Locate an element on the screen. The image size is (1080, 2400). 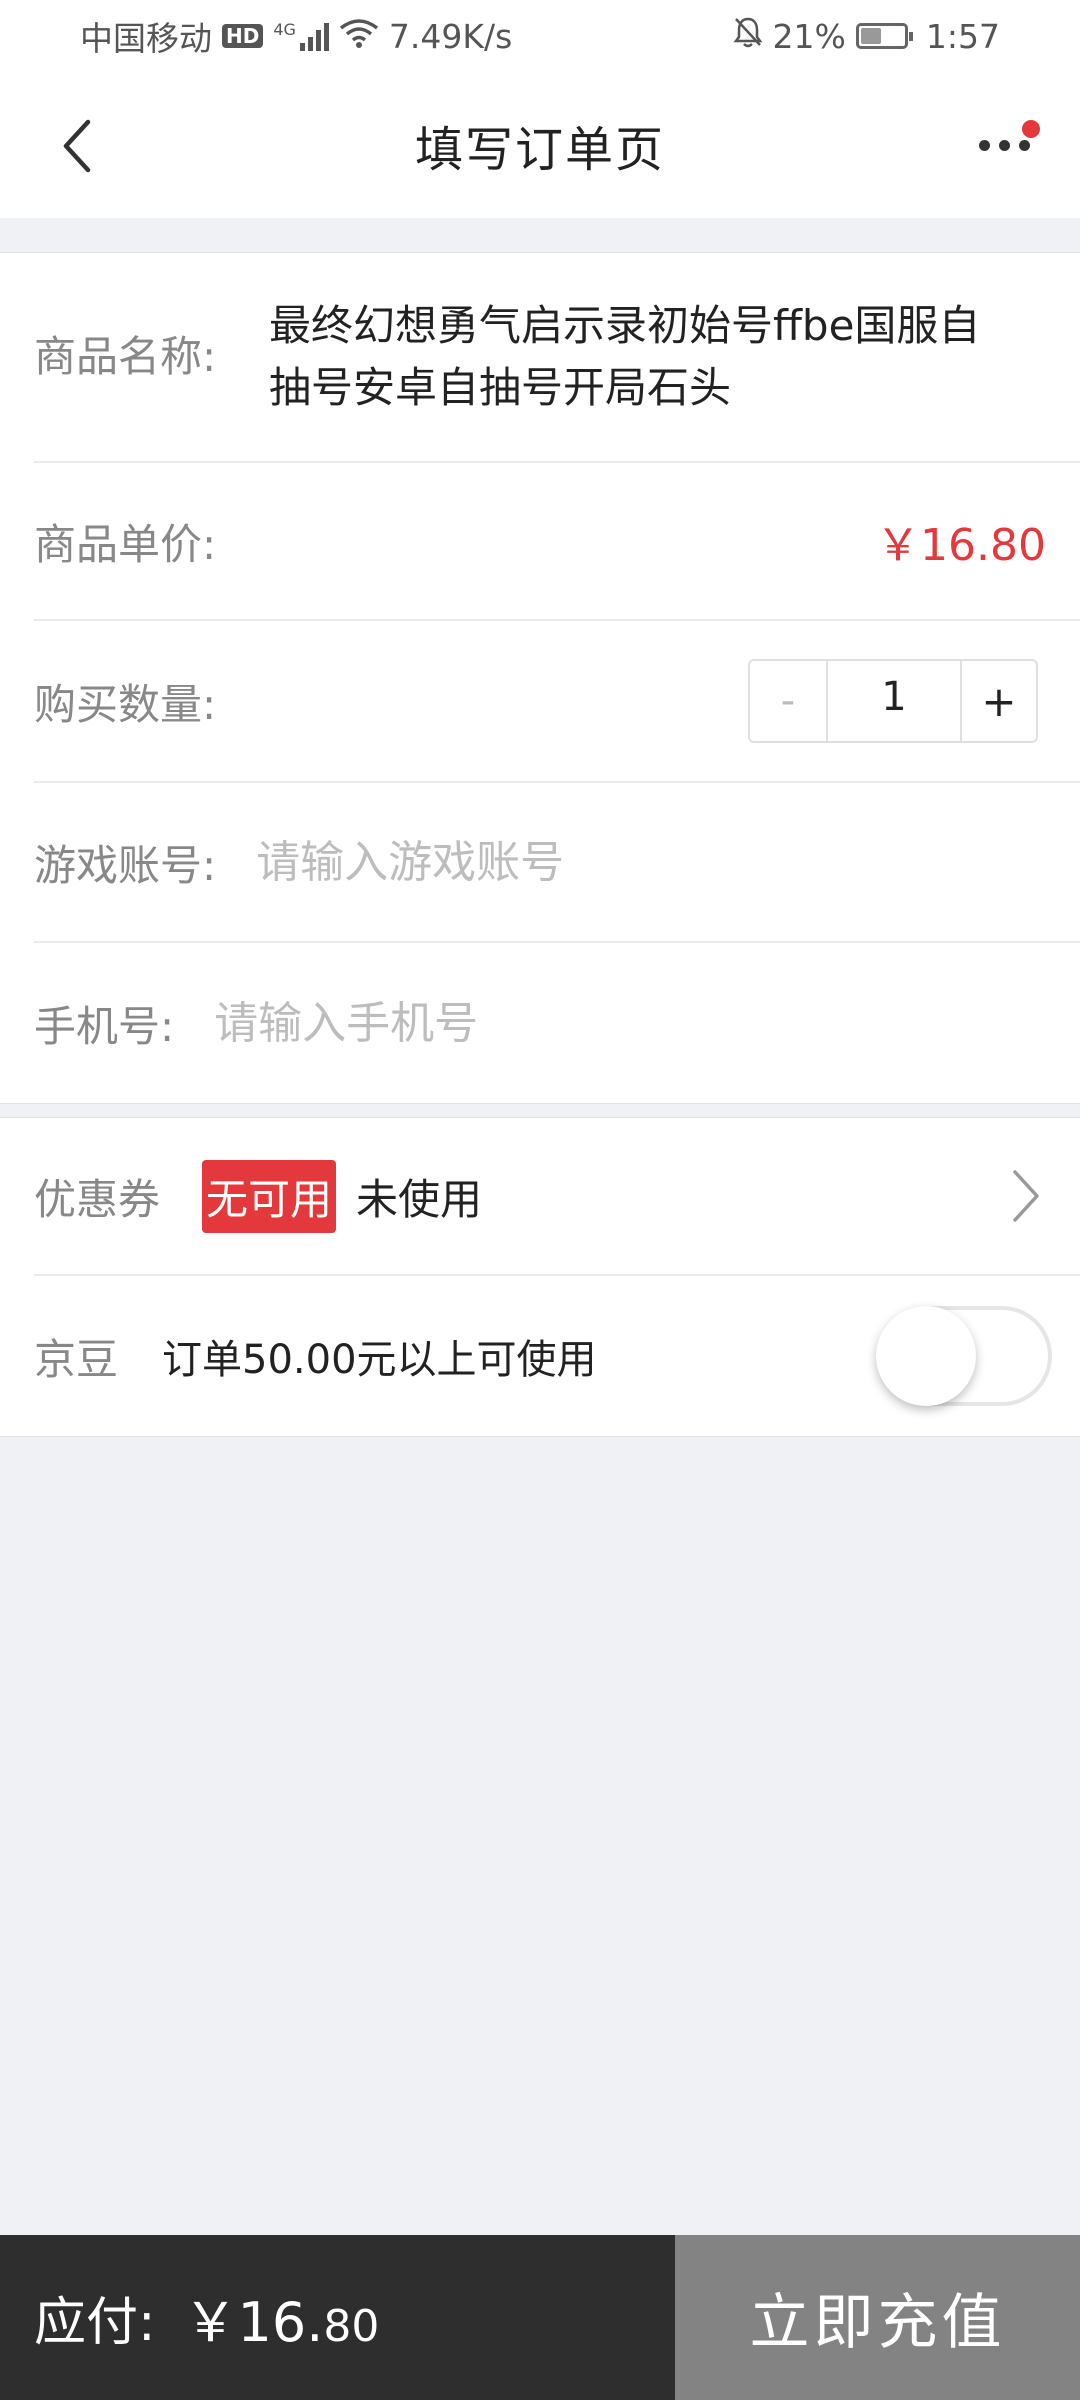
game-account-label: 游戏账号: is located at coordinates (125, 865).